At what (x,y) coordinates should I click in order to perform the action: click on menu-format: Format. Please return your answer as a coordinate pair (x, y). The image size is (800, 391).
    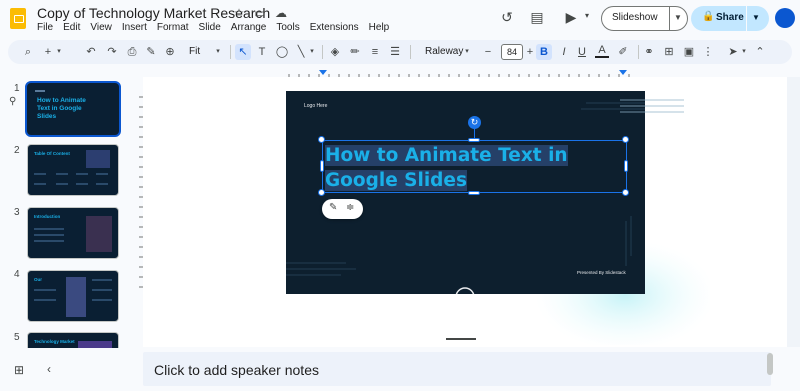
    Looking at the image, I should click on (173, 27).